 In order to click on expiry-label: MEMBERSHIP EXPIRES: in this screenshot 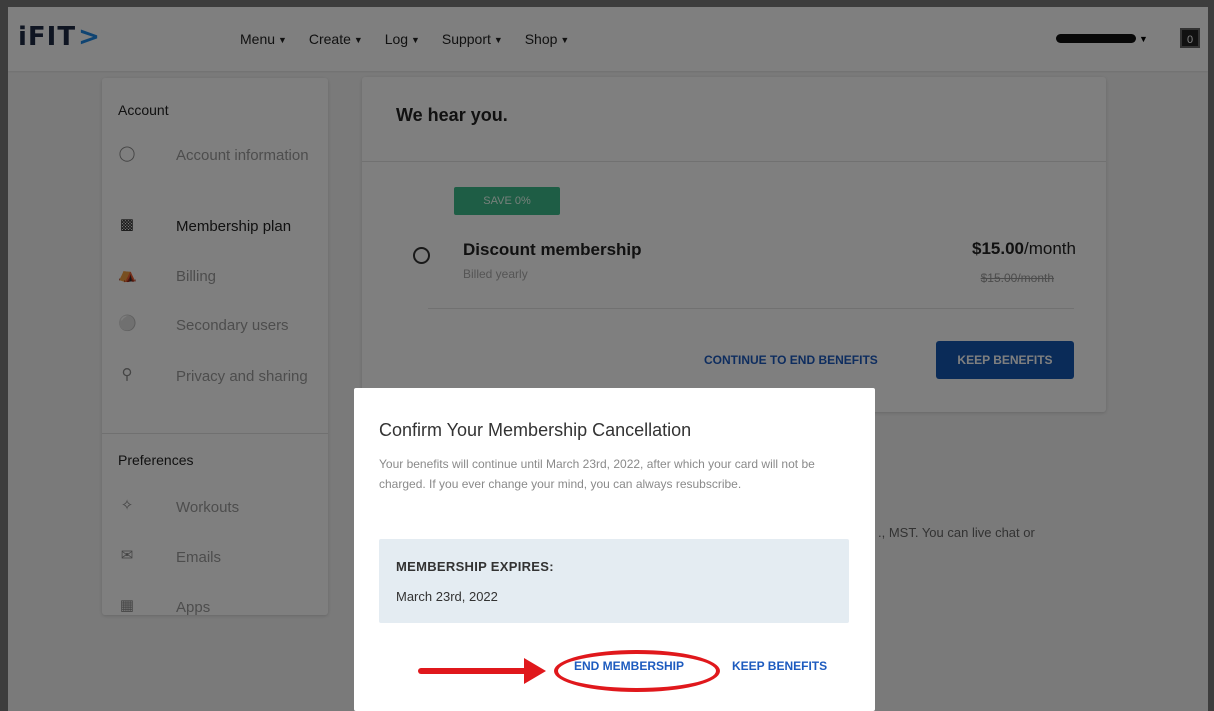, I will do `click(475, 566)`.